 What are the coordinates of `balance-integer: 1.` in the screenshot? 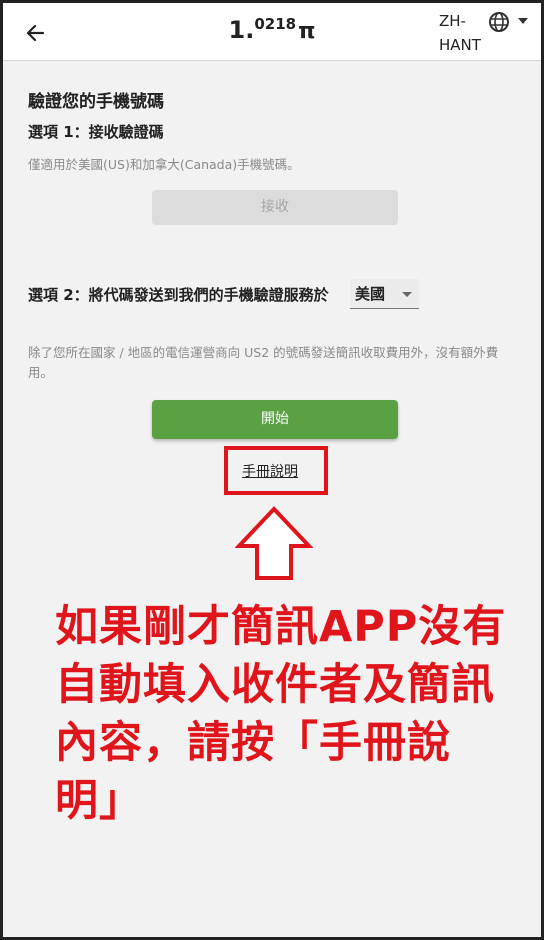 It's located at (241, 30).